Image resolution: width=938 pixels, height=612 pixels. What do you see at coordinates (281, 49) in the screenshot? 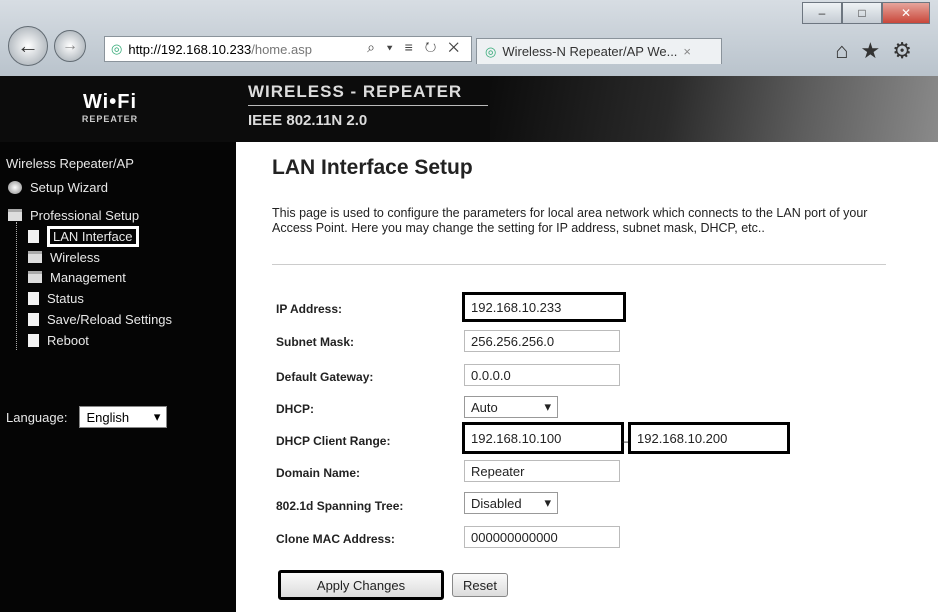
I see `url-path: /home.asp` at bounding box center [281, 49].